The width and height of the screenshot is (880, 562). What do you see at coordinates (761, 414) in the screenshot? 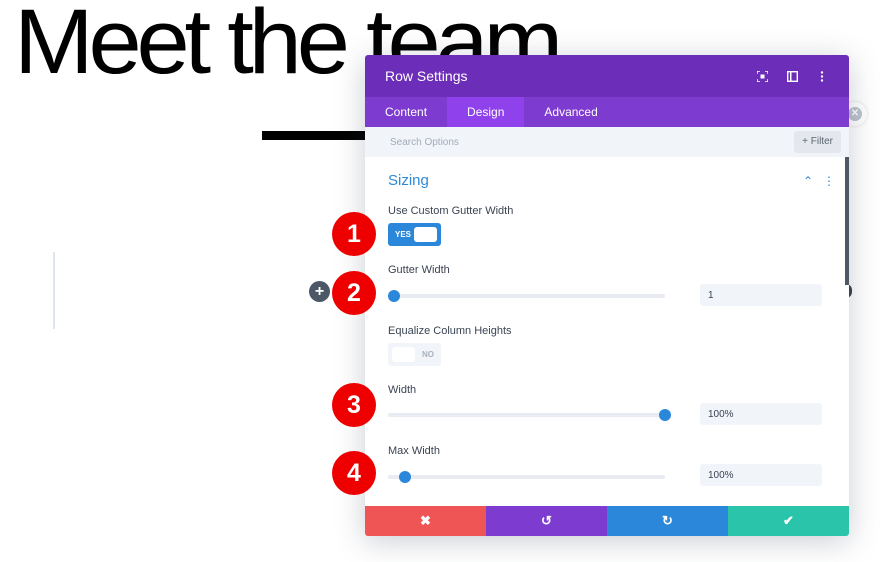
I see `width-input` at bounding box center [761, 414].